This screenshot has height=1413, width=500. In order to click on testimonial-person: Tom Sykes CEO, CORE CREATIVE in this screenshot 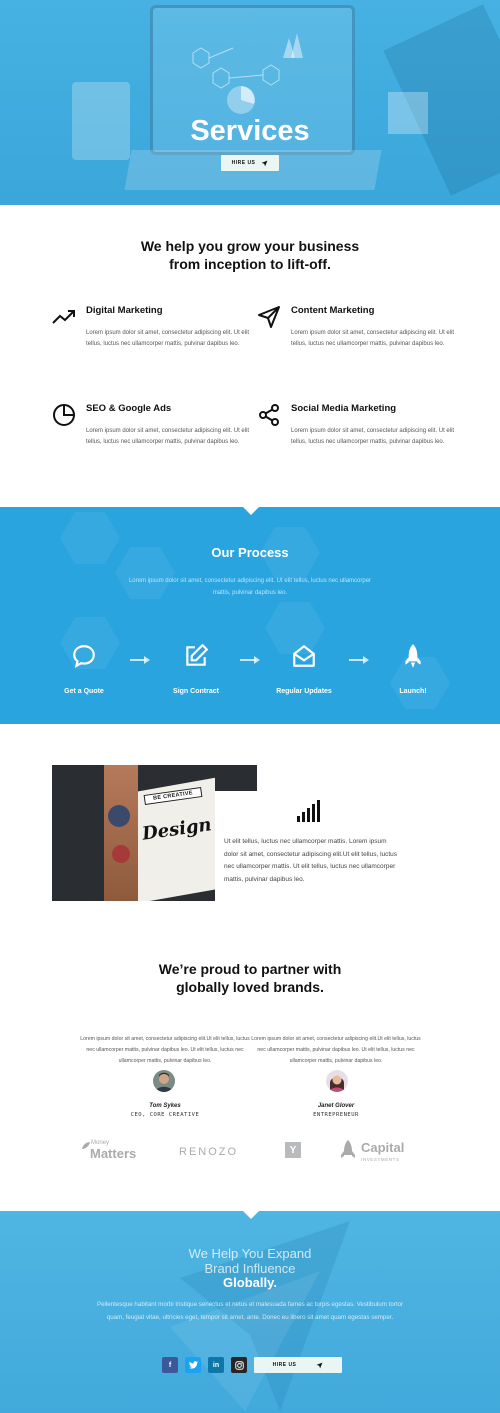, I will do `click(165, 1110)`.